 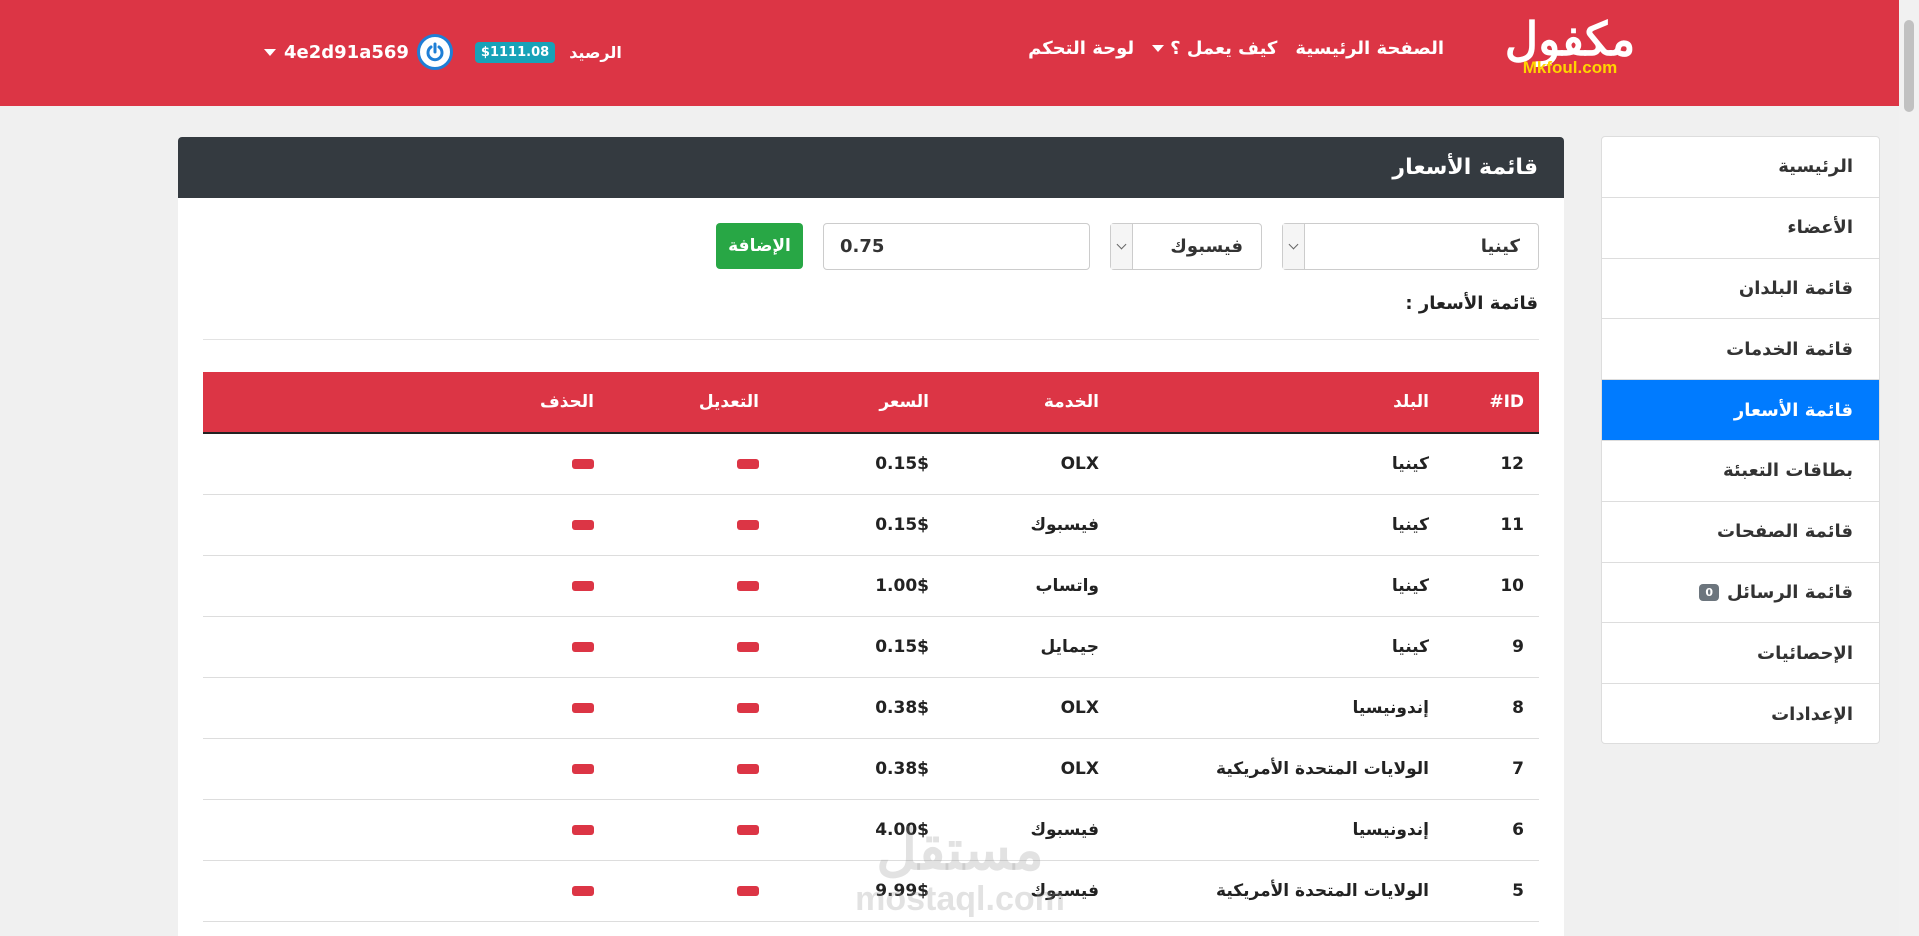 I want to click on header-country: البلد, so click(x=1264, y=403).